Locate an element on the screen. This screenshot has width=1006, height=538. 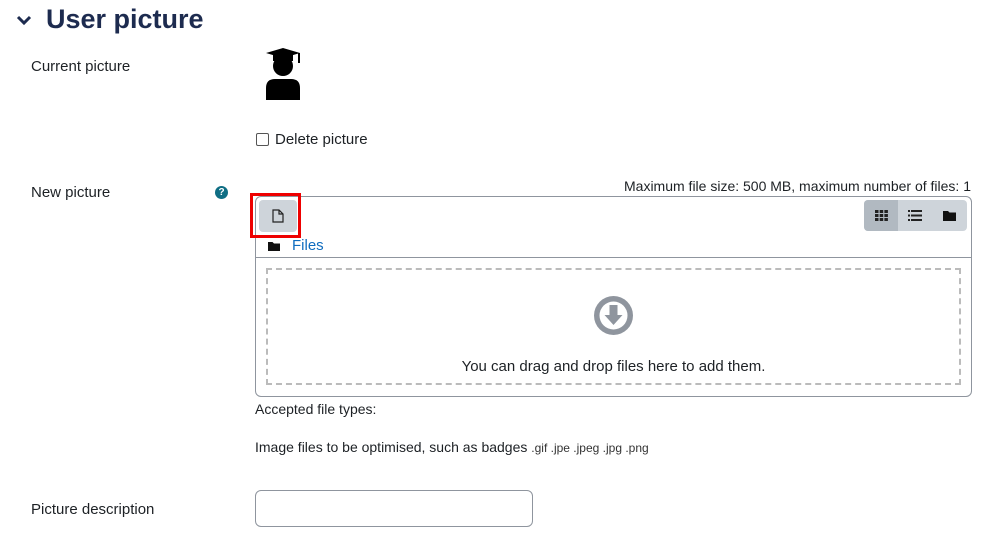
list-icon is located at coordinates (915, 215).